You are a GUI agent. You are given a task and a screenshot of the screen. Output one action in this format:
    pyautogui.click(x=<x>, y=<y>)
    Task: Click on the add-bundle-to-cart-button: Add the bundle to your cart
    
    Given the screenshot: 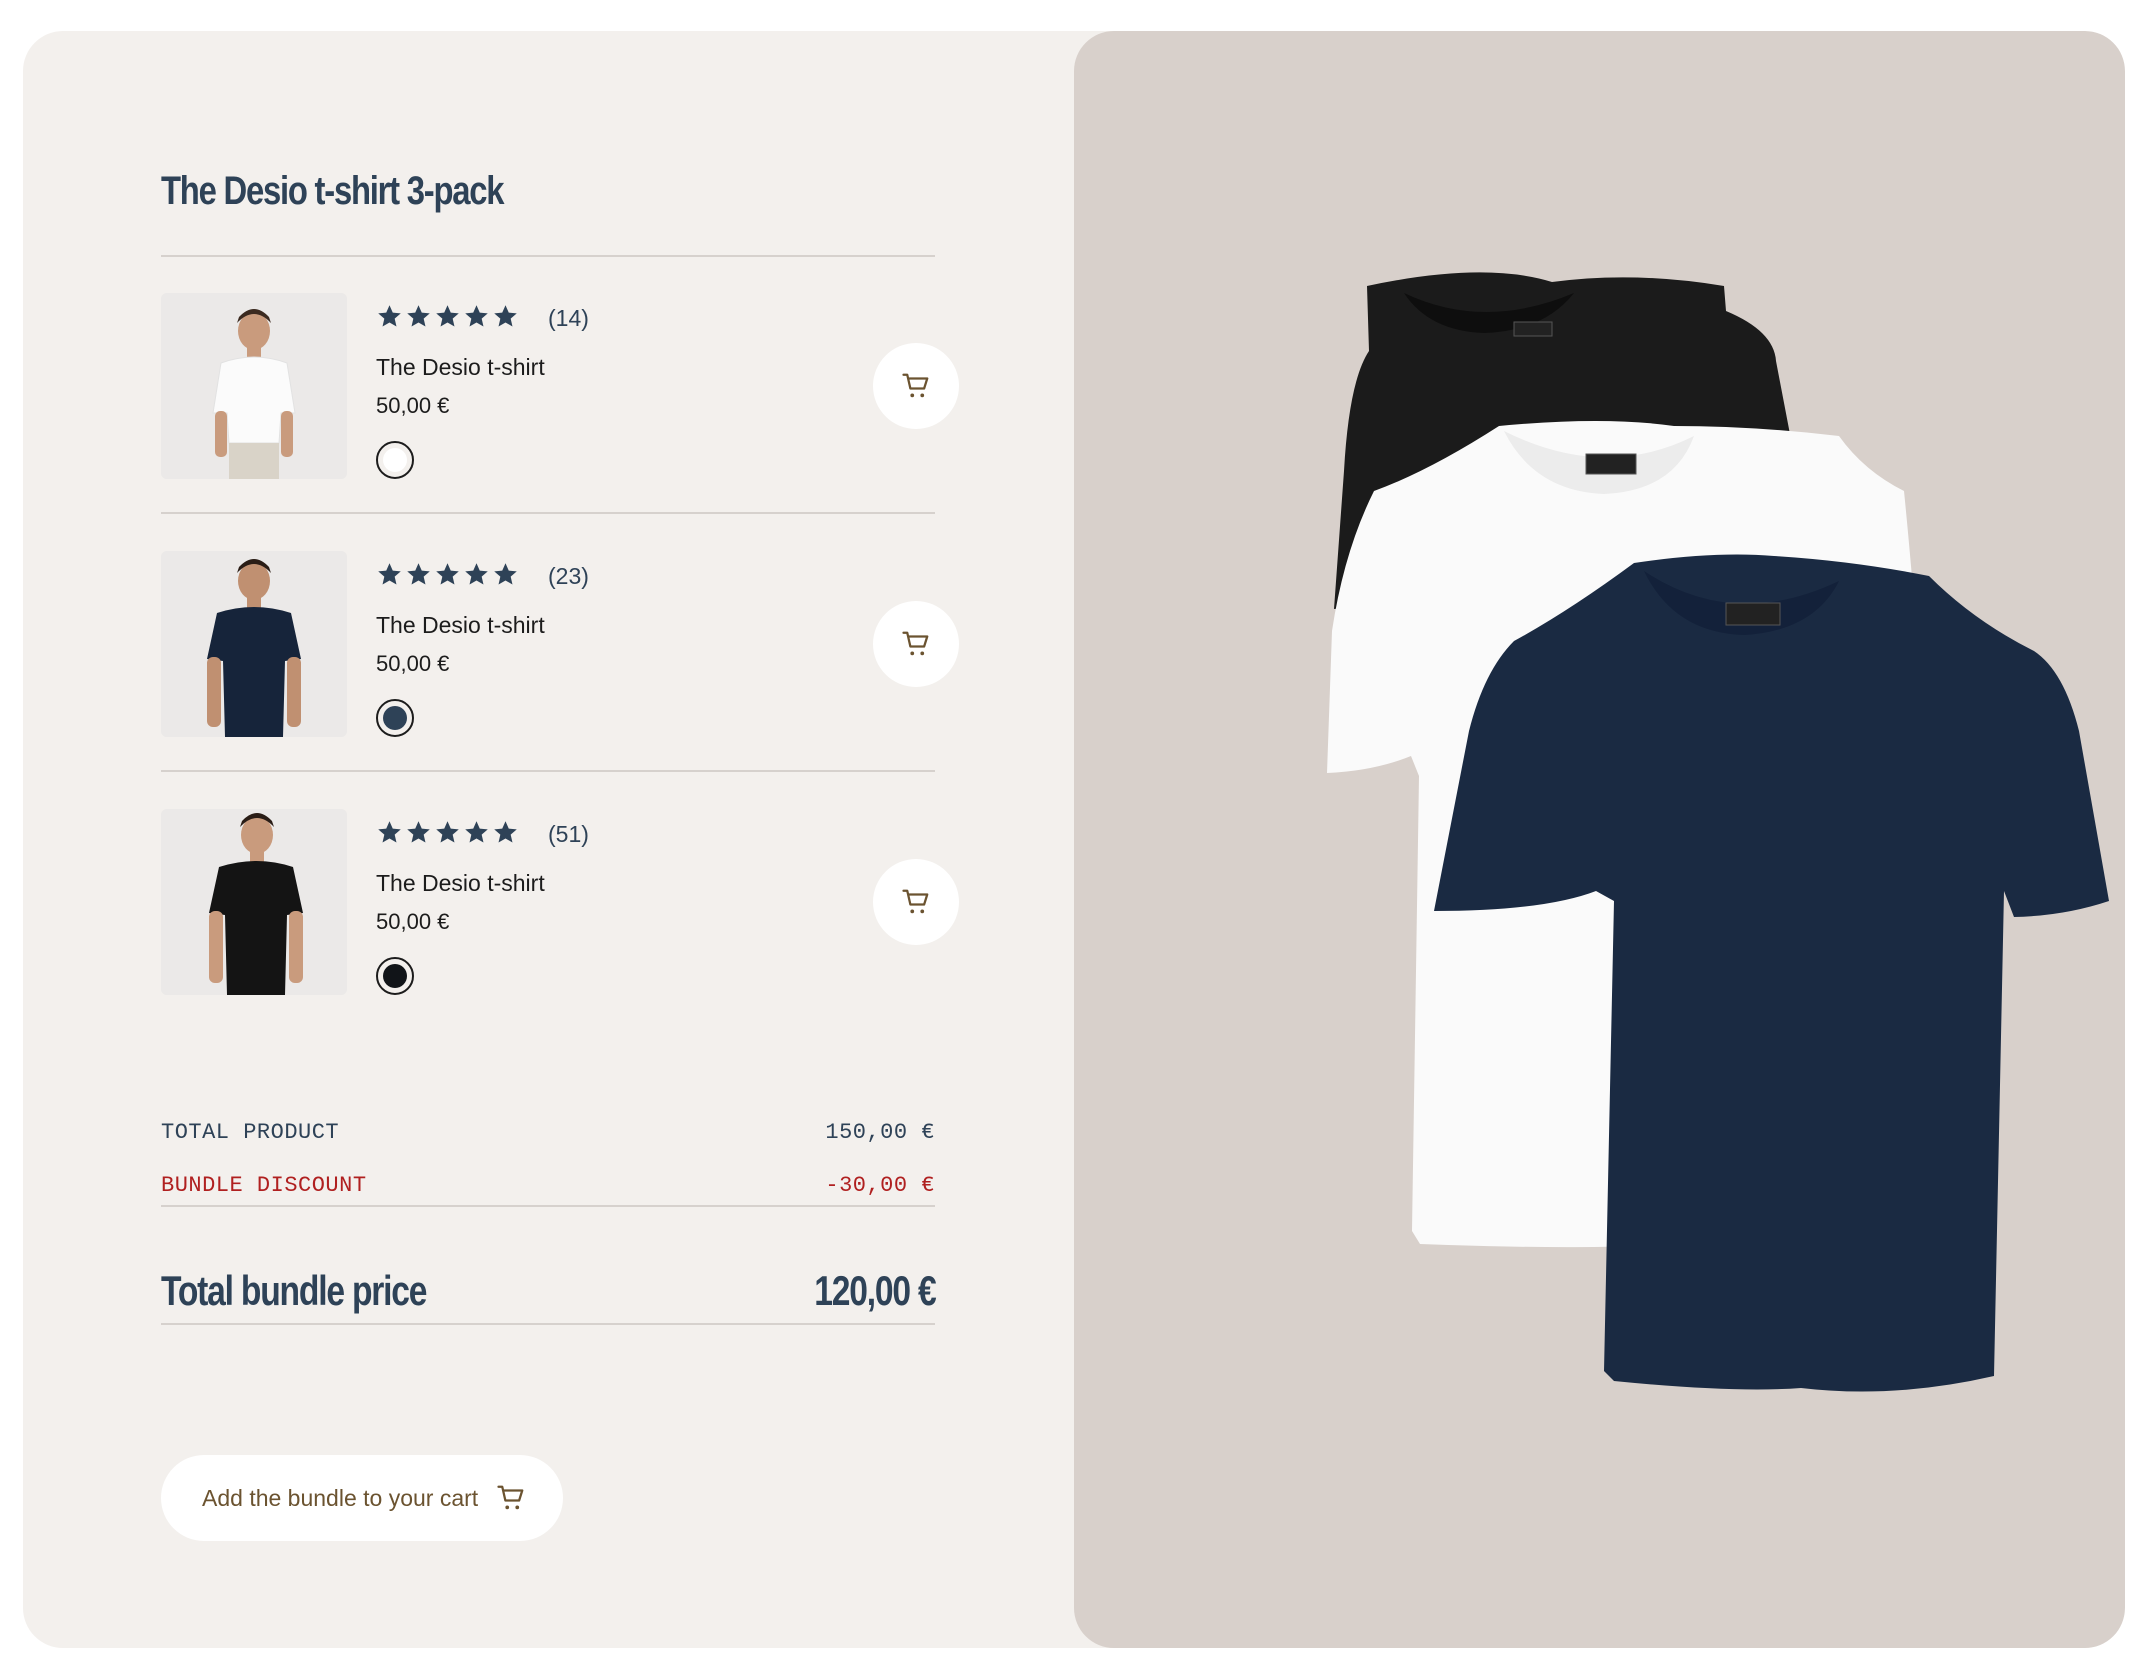 What is the action you would take?
    pyautogui.click(x=362, y=1498)
    